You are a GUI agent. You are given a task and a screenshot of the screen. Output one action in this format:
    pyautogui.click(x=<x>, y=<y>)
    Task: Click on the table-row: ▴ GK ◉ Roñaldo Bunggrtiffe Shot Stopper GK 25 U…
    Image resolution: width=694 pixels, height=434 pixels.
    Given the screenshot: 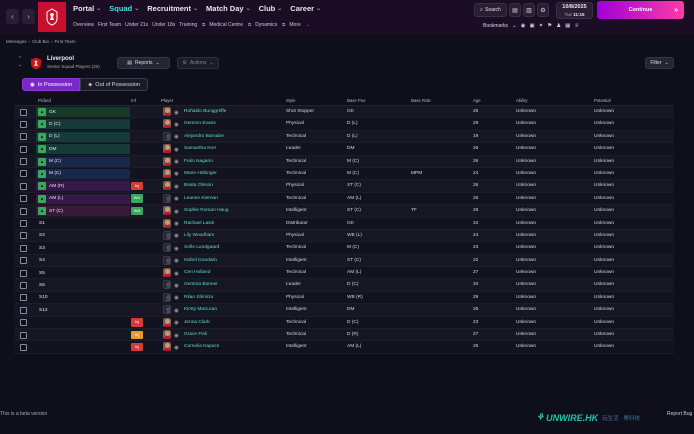 What is the action you would take?
    pyautogui.click(x=344, y=112)
    